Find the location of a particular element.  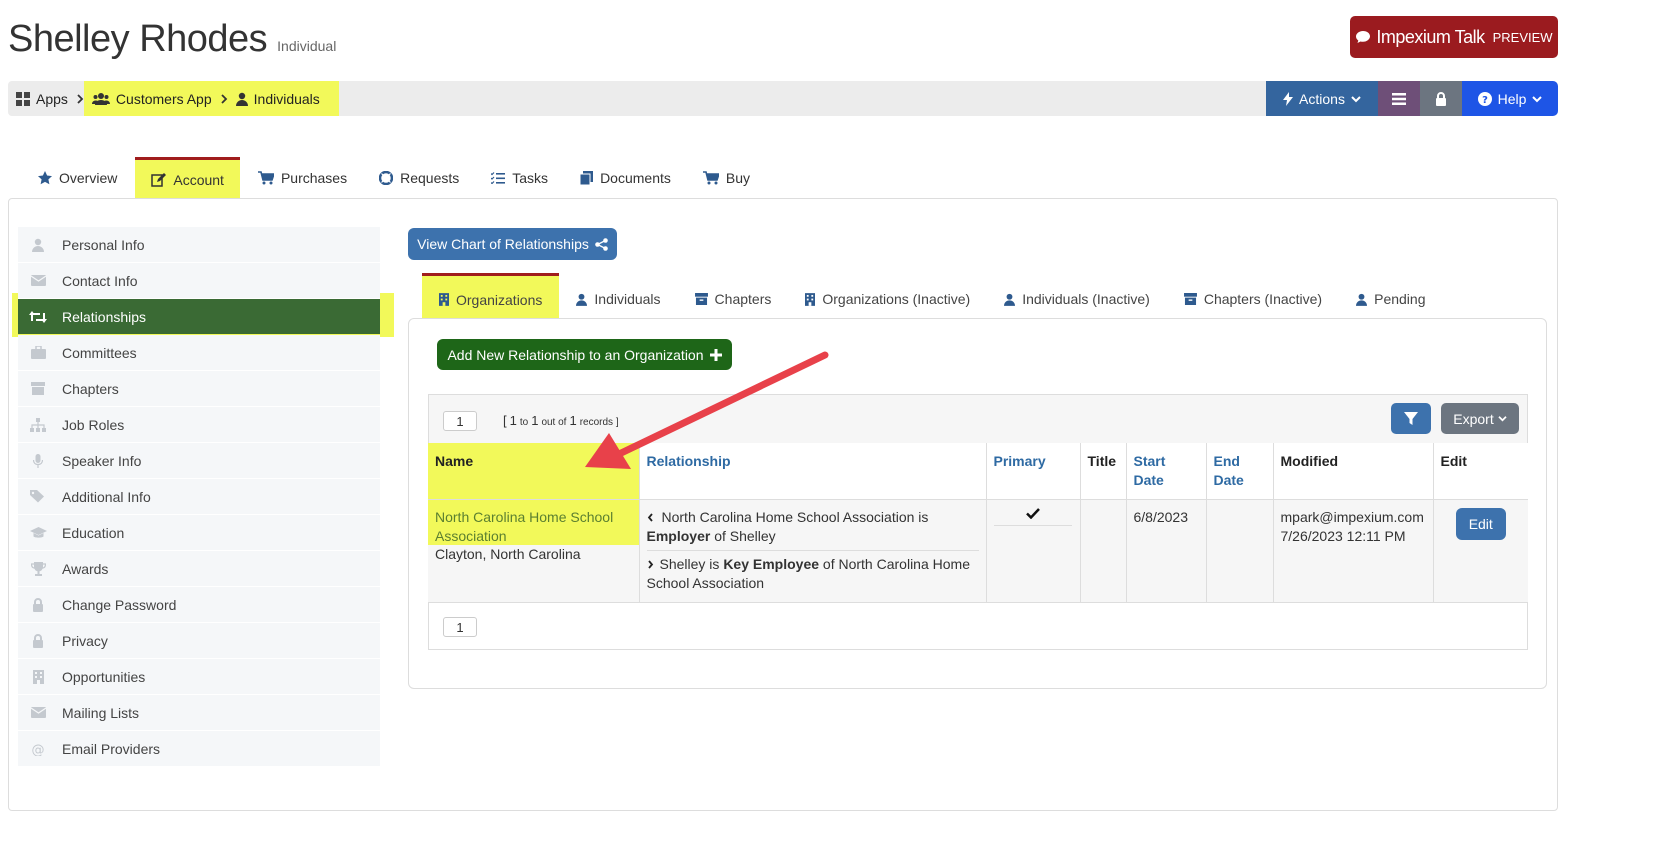

tab-chapters: Chapters is located at coordinates (733, 299).